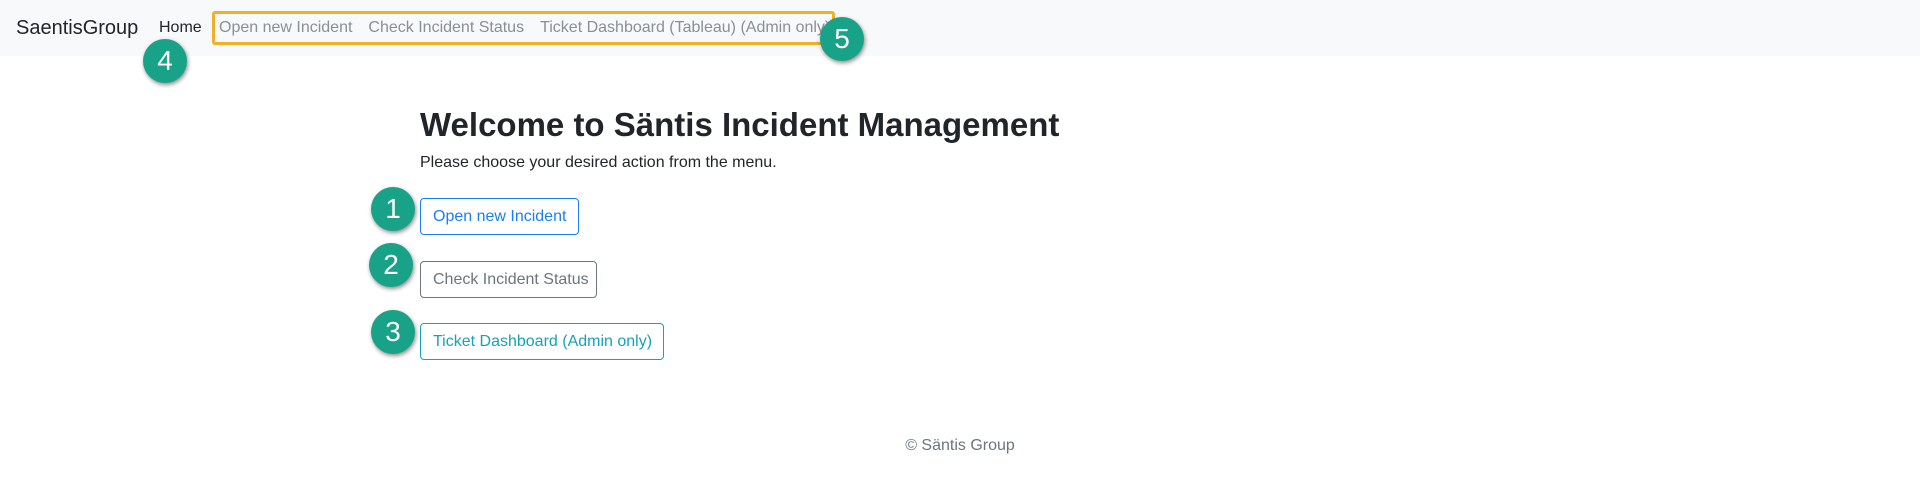  What do you see at coordinates (740, 124) in the screenshot?
I see `page-title: Welcome to Säntis Incident Management` at bounding box center [740, 124].